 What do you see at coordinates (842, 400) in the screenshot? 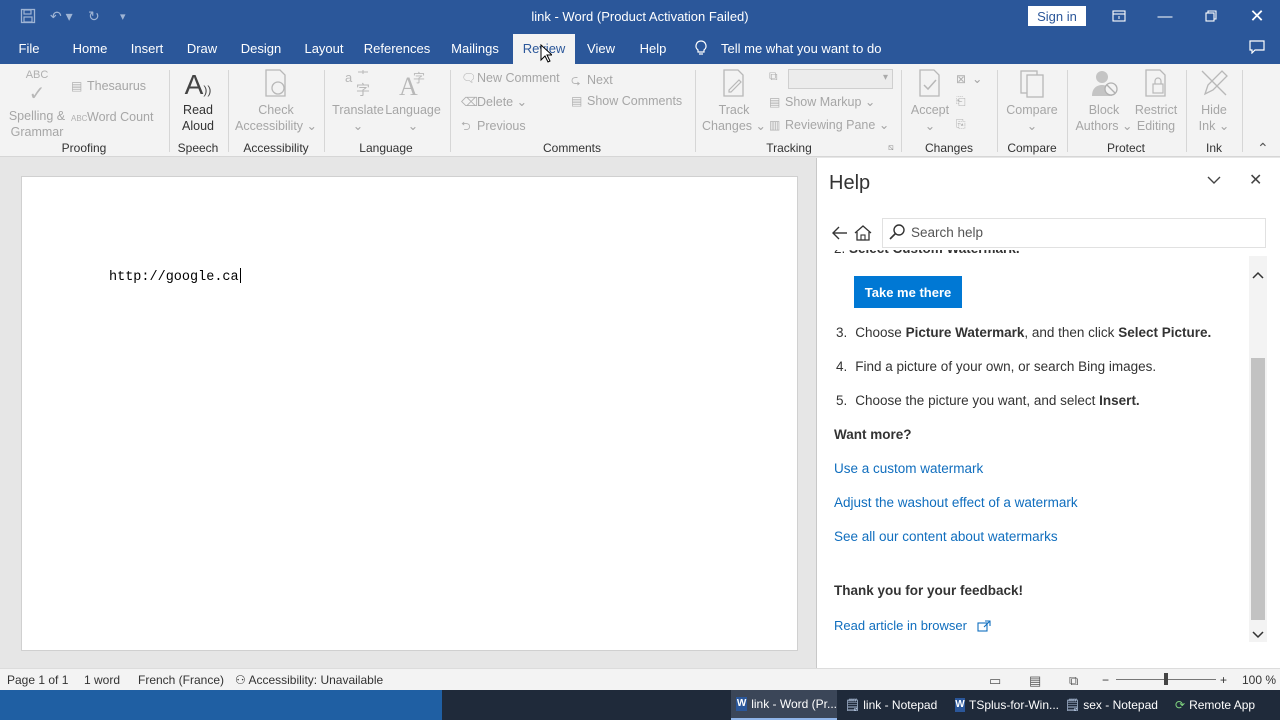
I see `step-number: 5.` at bounding box center [842, 400].